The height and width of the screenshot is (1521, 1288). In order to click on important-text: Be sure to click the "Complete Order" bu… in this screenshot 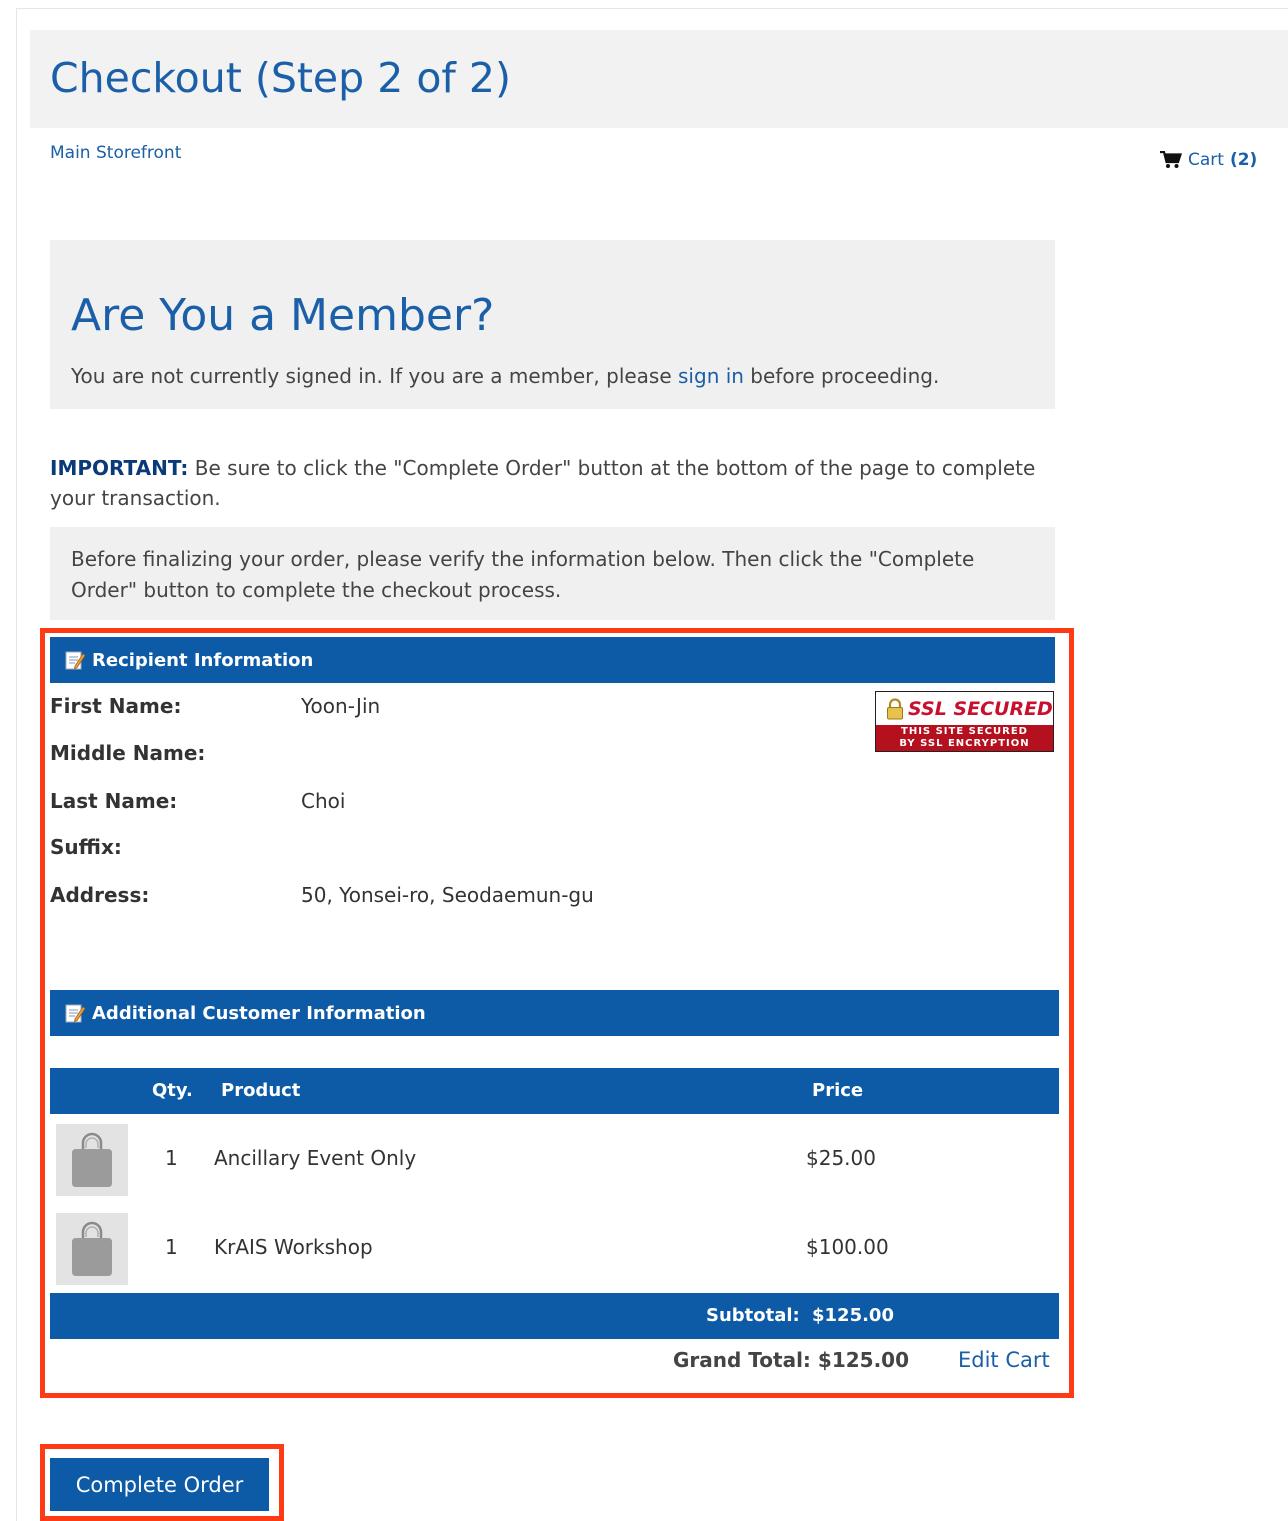, I will do `click(543, 483)`.